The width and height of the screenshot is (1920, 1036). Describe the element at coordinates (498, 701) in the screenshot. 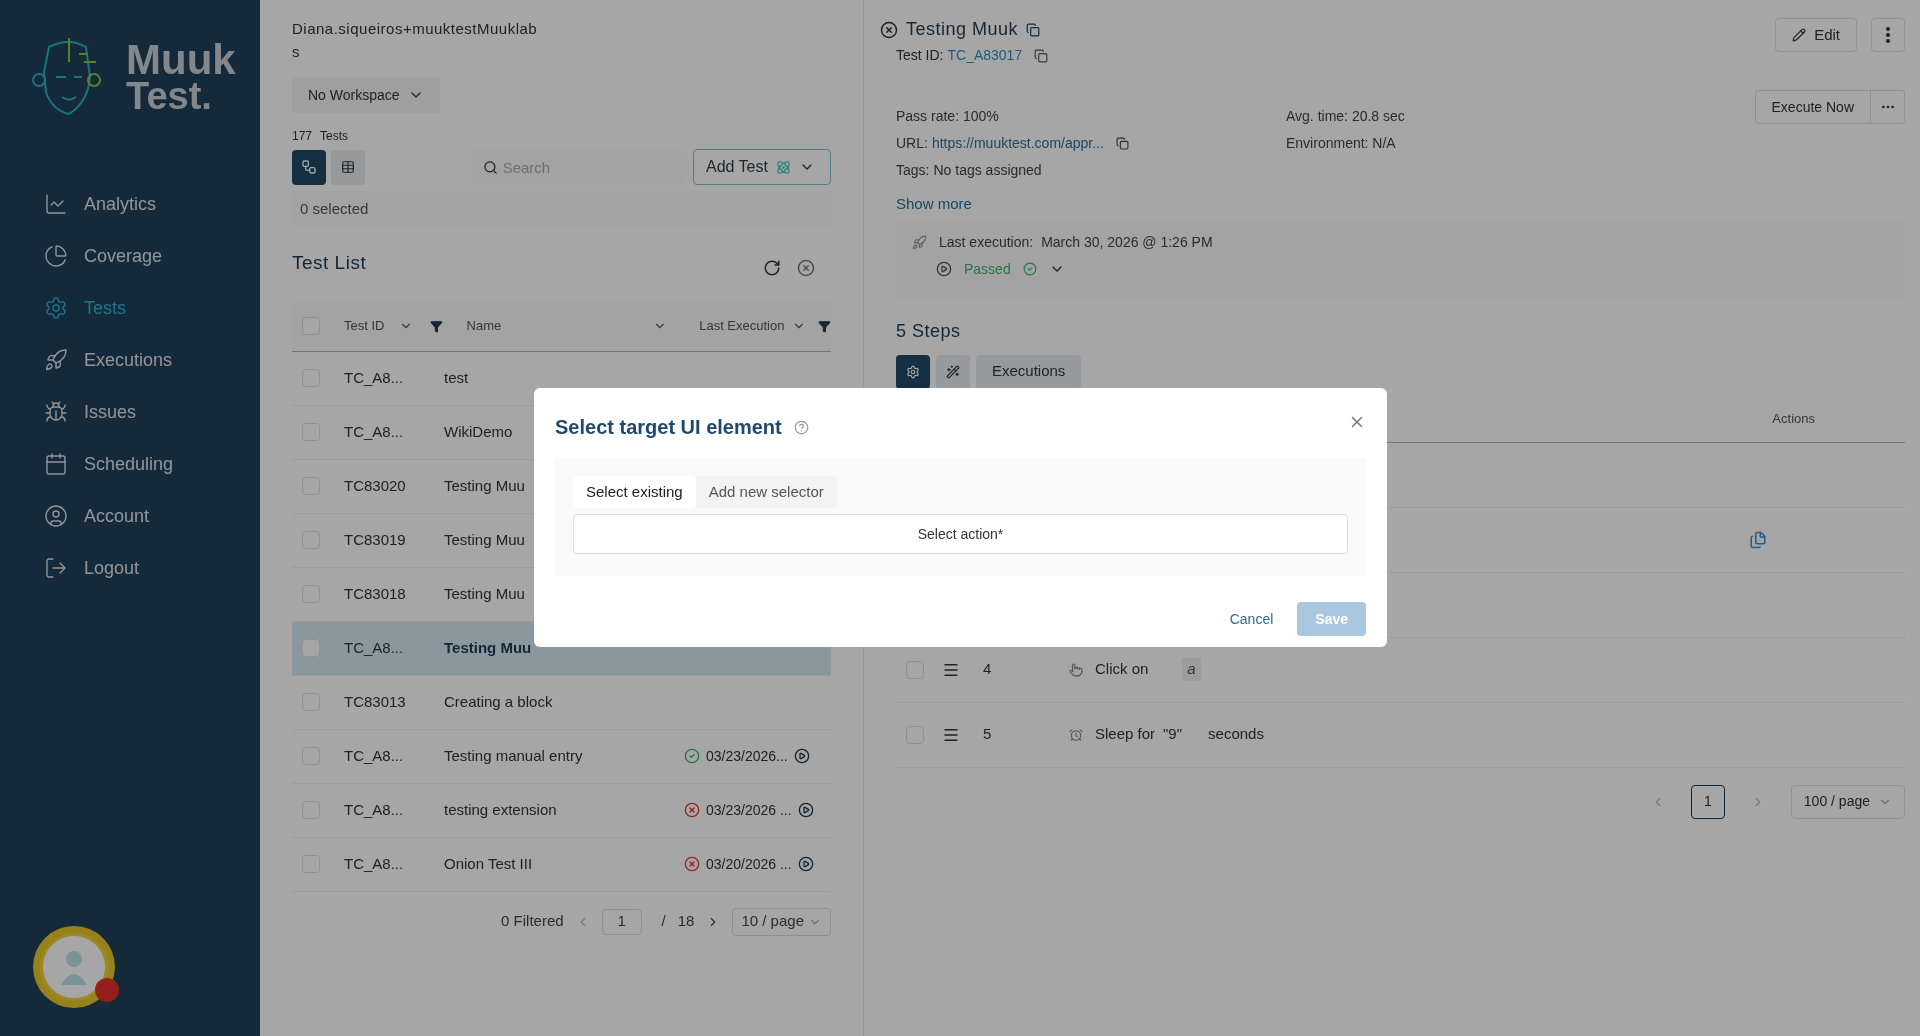

I see `test-name: Creating a block` at that location.